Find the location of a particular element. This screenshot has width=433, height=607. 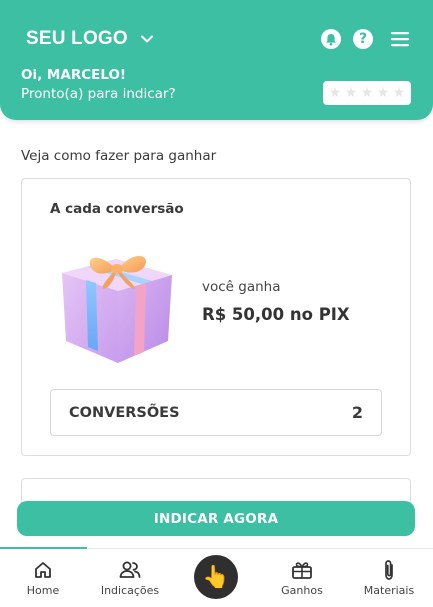

logo: SEU LOGO is located at coordinates (77, 38).